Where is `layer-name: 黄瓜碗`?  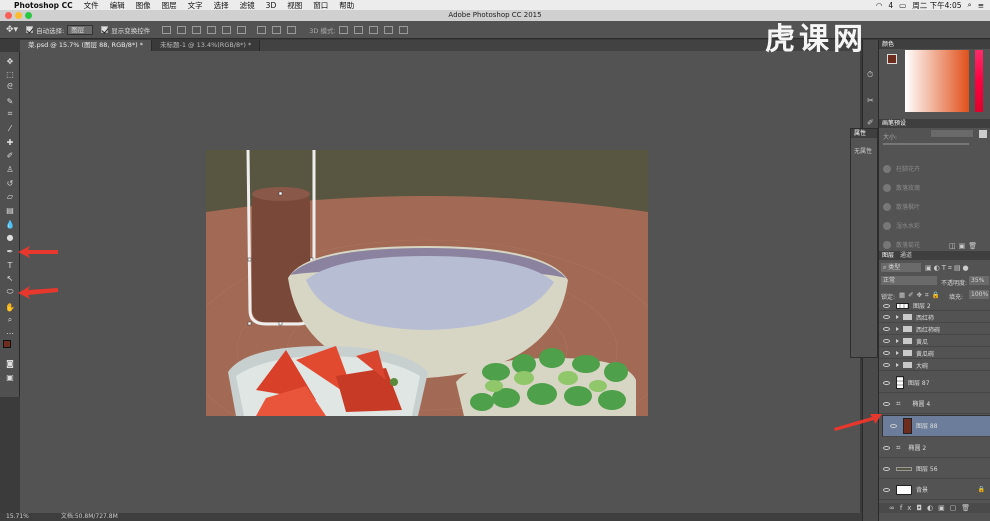 layer-name: 黄瓜碗 is located at coordinates (925, 353).